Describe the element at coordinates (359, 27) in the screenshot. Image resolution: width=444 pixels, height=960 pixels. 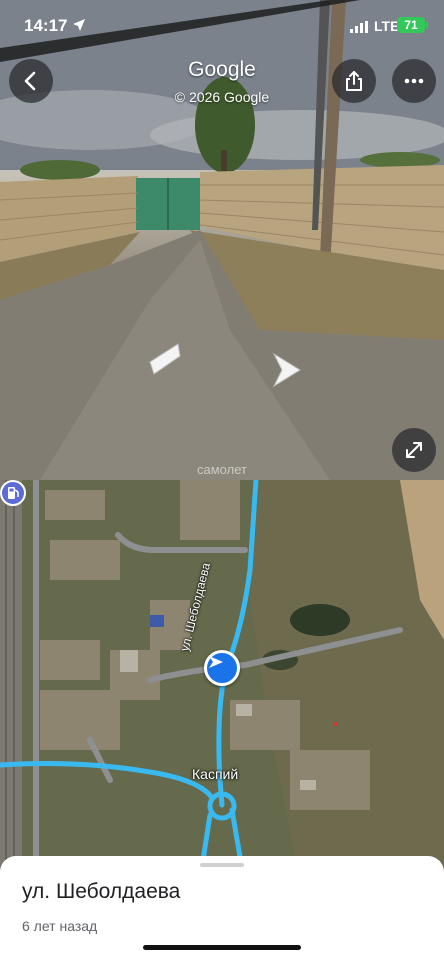
I see `signal-icon` at that location.